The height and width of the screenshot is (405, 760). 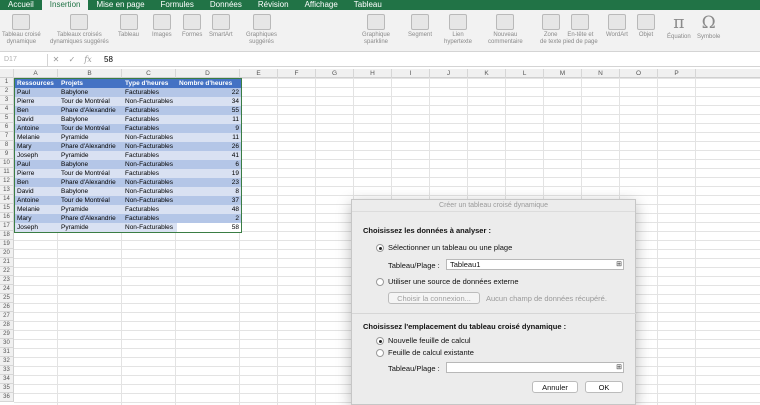 I want to click on column-header: A, so click(x=36, y=73).